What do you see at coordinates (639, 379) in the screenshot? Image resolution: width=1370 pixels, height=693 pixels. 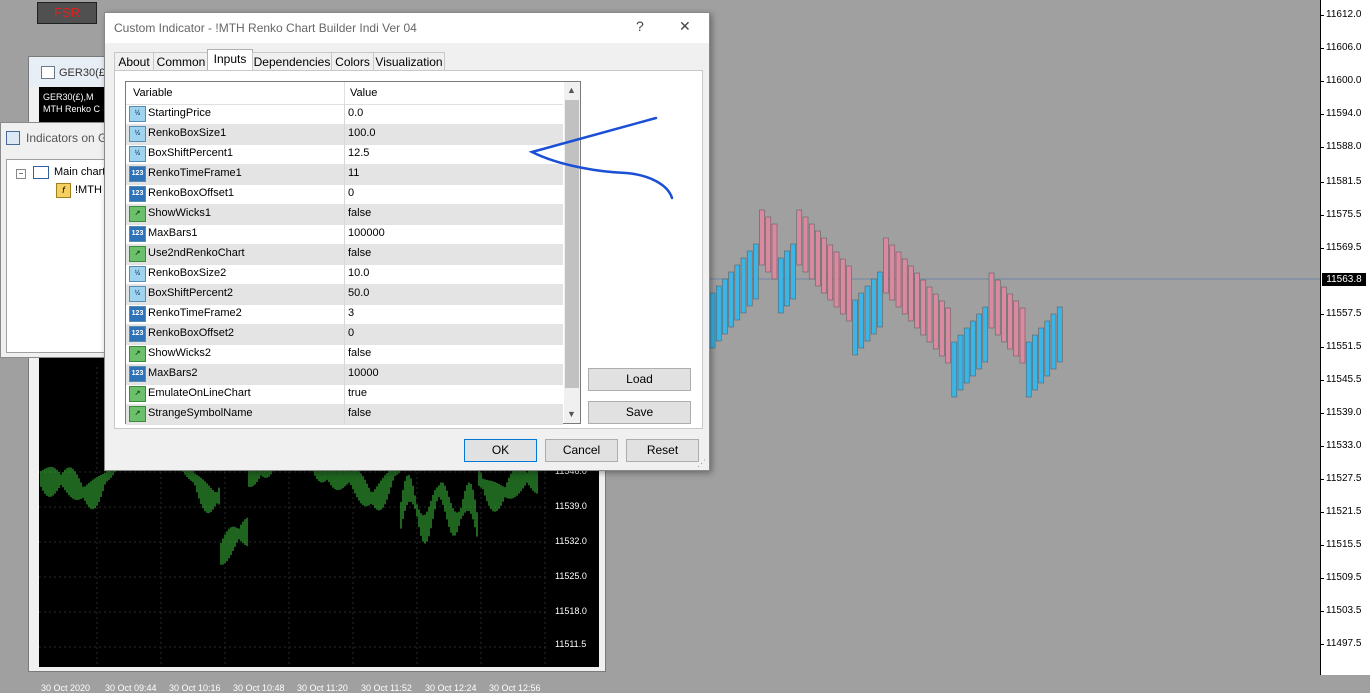 I see `load-button: Load` at bounding box center [639, 379].